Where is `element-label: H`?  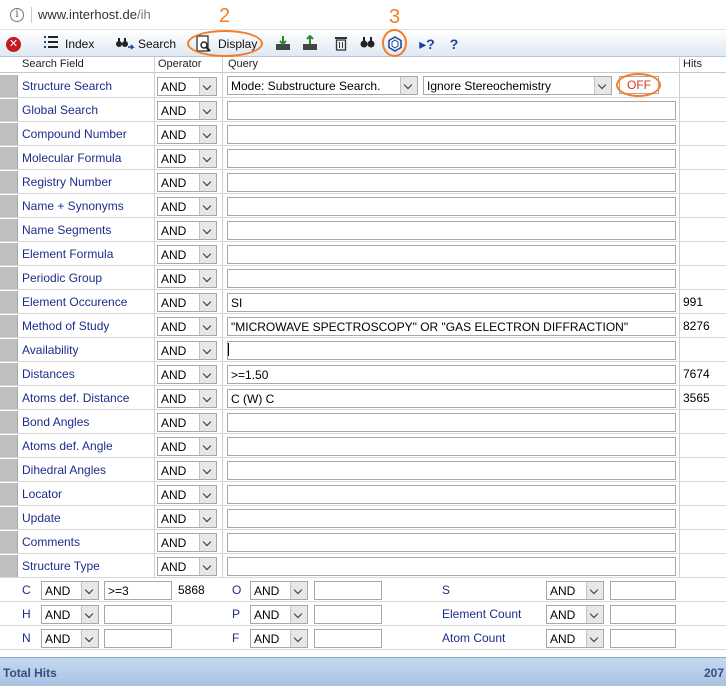
element-label: H is located at coordinates (26, 614).